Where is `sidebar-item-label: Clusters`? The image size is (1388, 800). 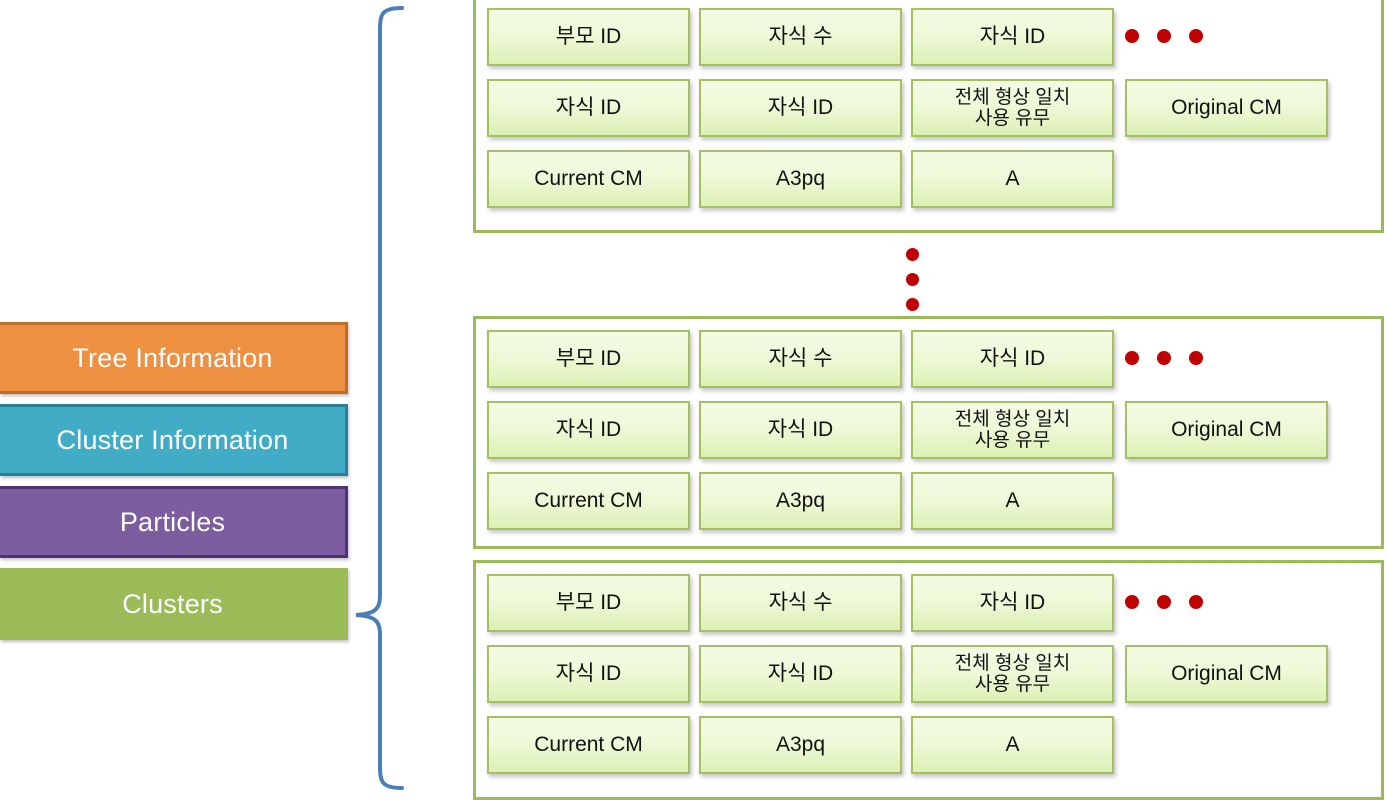
sidebar-item-label: Clusters is located at coordinates (172, 603).